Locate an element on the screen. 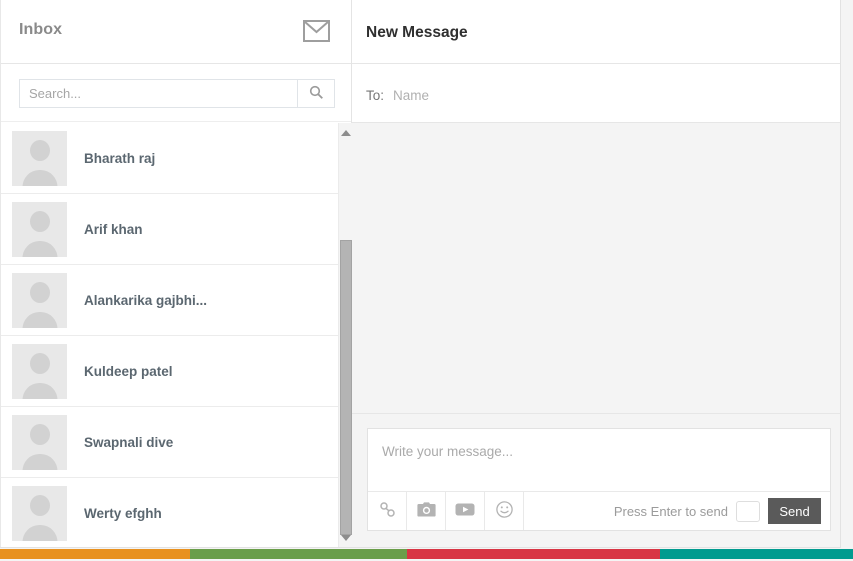  scroll-up-button is located at coordinates (345, 133).